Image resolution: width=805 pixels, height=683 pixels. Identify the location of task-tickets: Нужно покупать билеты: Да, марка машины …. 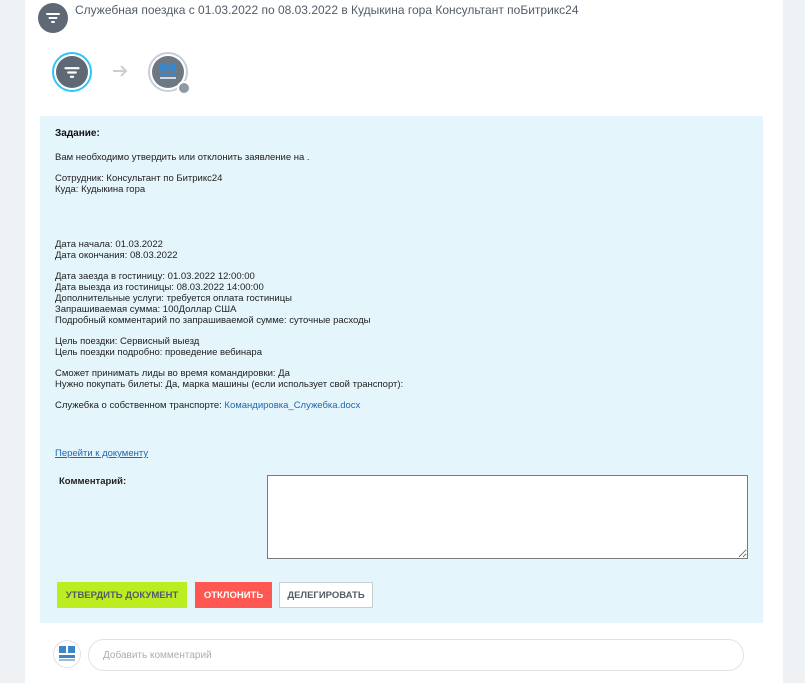
(229, 384).